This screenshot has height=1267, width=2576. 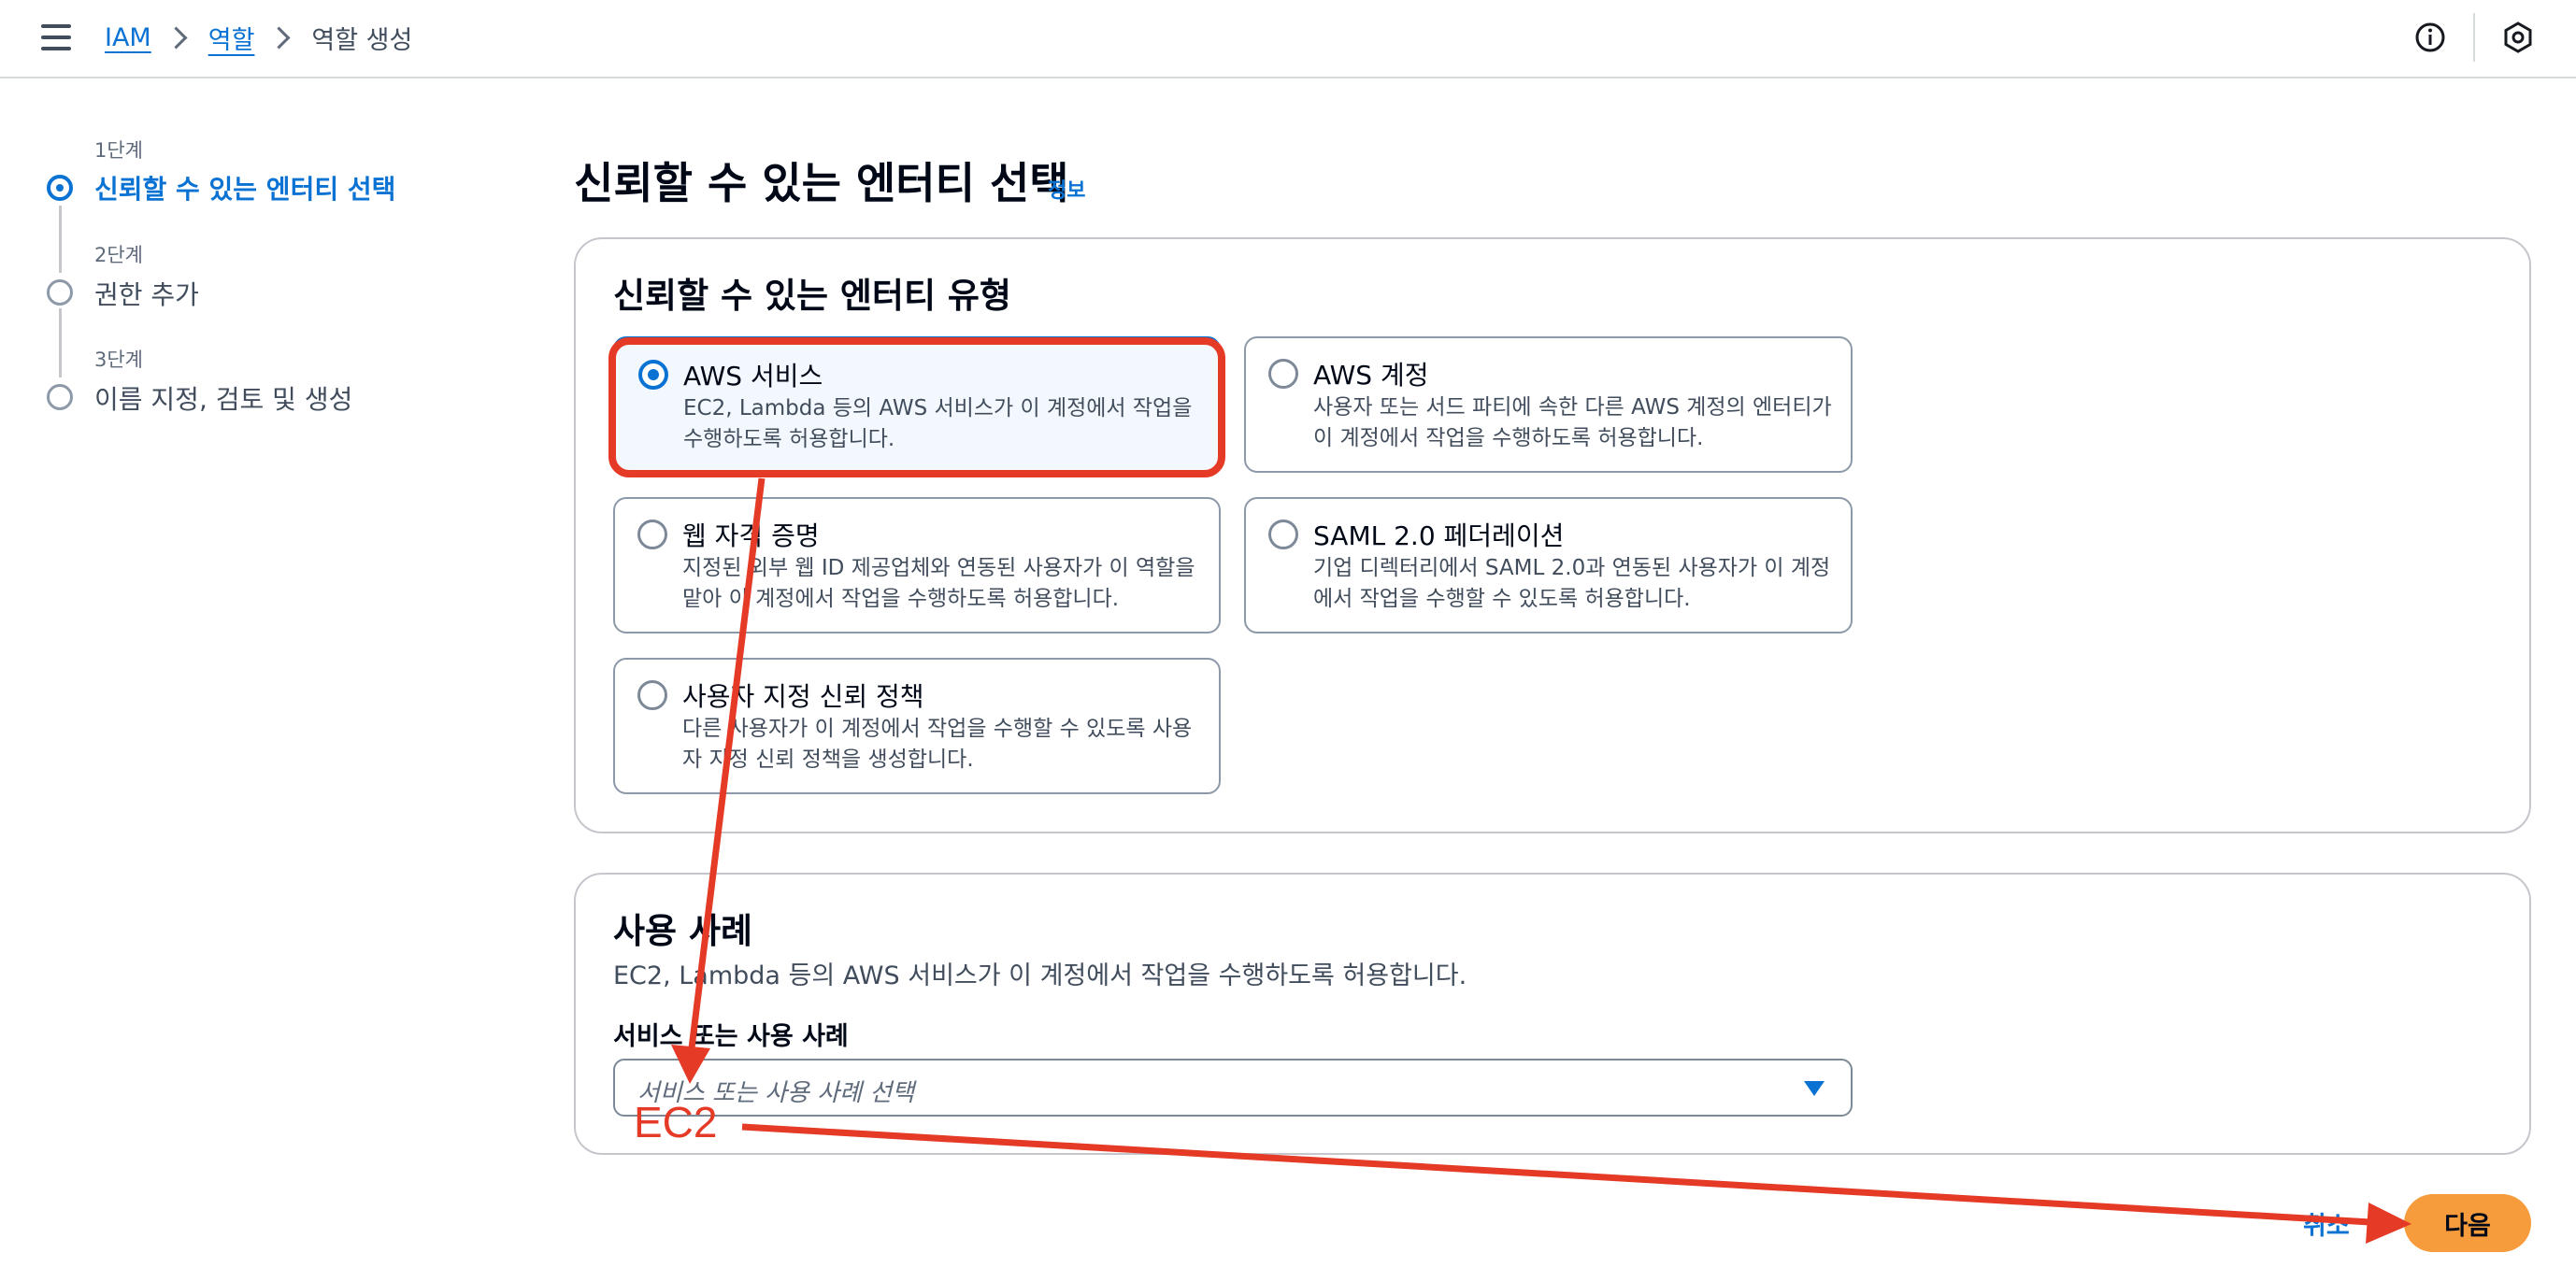 What do you see at coordinates (1572, 568) in the screenshot?
I see `tile-description-line: 기업 디렉터리에서 SAML 2.0과 연동된 사용자가 이 계정` at bounding box center [1572, 568].